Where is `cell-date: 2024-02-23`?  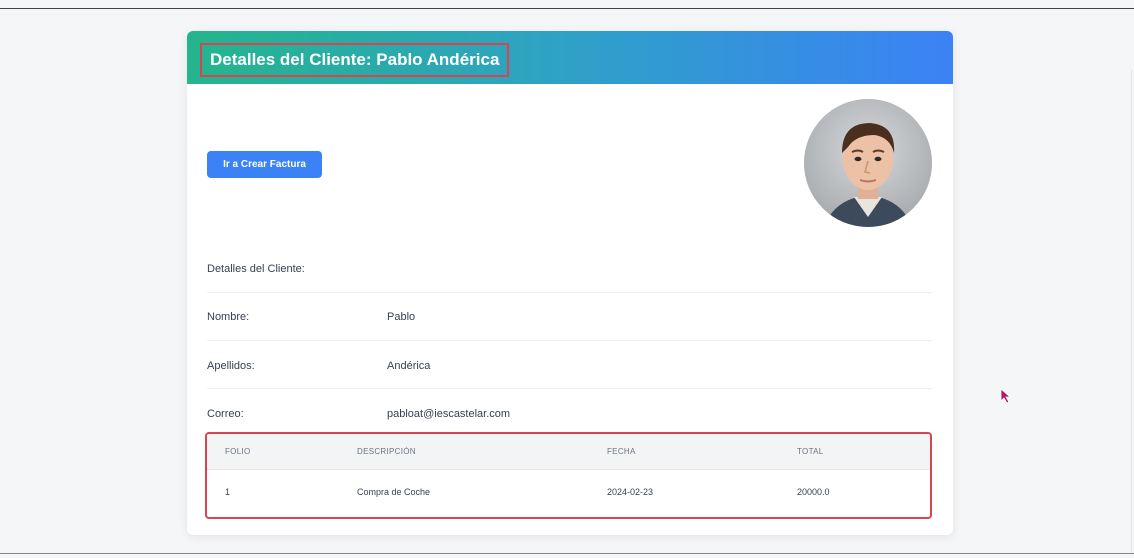 cell-date: 2024-02-23 is located at coordinates (630, 492).